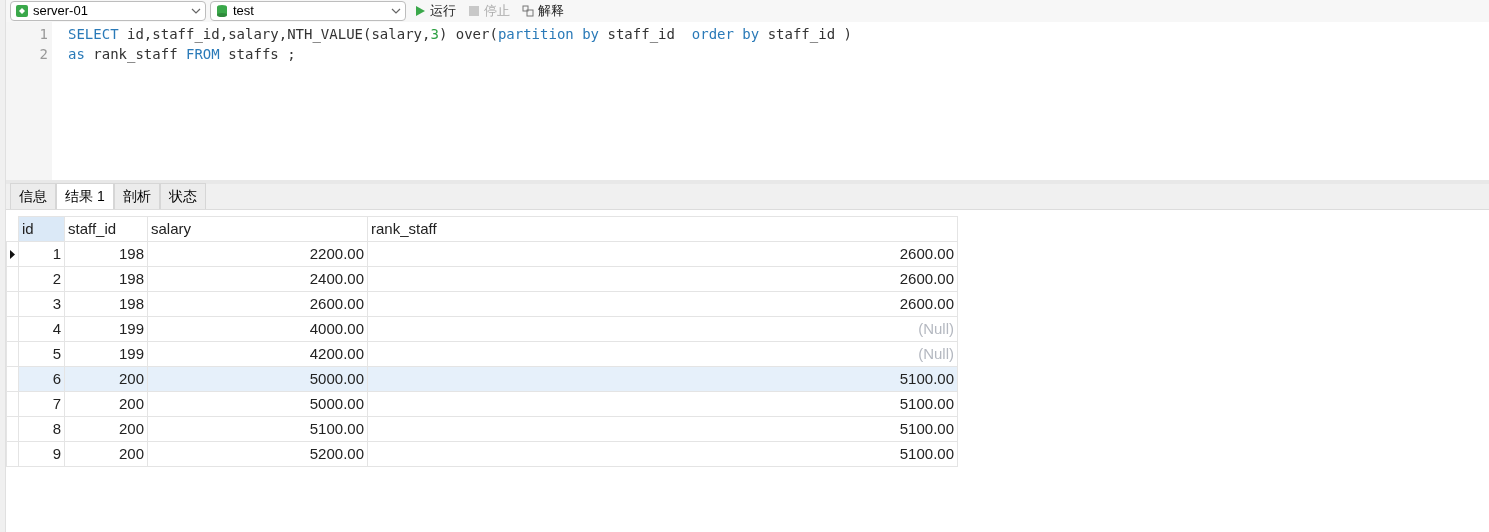  Describe the element at coordinates (257, 254) in the screenshot. I see `table-cell: 2200.00` at that location.